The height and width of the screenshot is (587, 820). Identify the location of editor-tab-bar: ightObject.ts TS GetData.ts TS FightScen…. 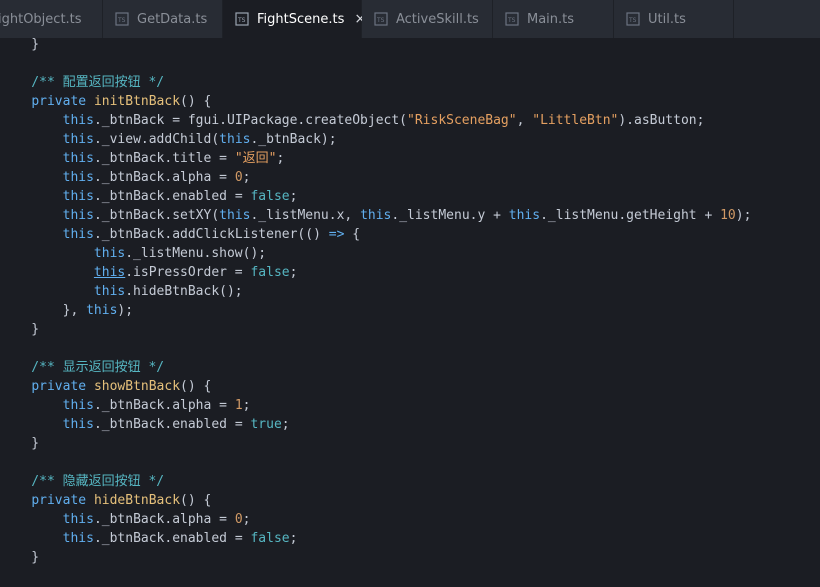
(410, 19).